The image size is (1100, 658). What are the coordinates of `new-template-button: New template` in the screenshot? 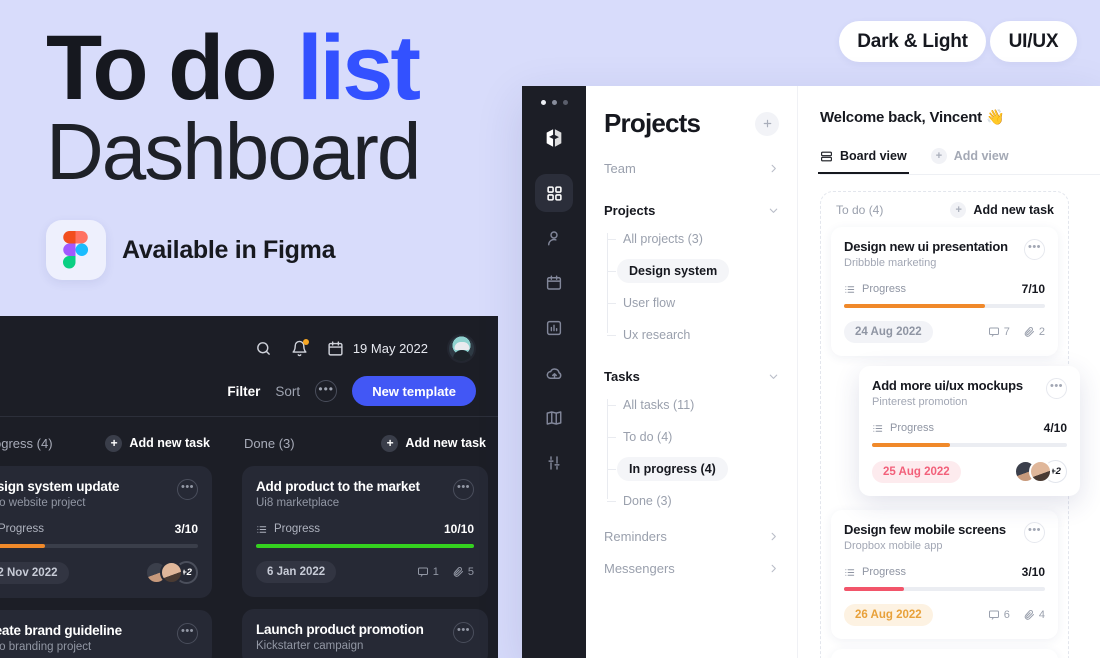 It's located at (414, 391).